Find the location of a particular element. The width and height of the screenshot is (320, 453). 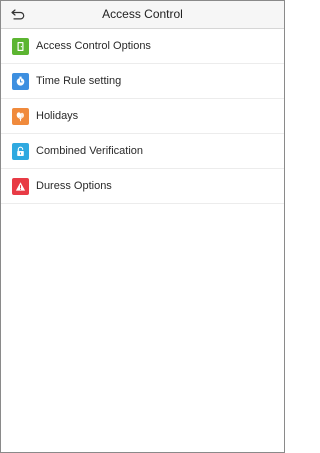

menu-item-holidays: Holidays is located at coordinates (142, 116).